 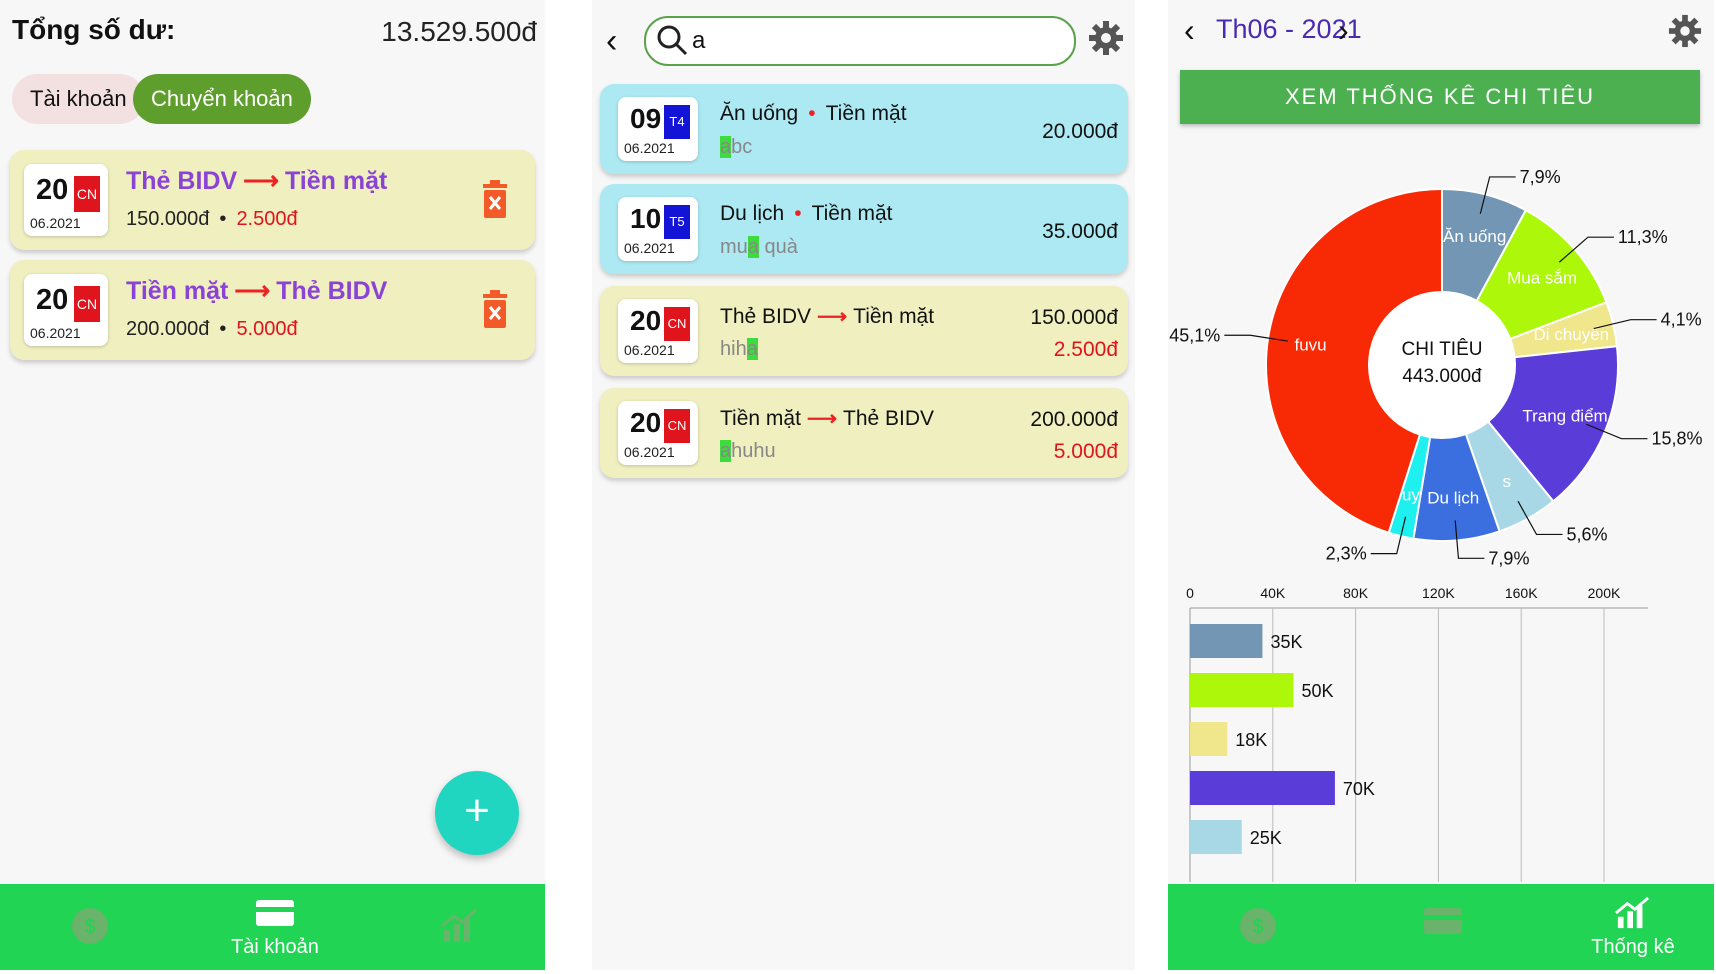 I want to click on previous-month-chevron-icon: ‹, so click(x=1189, y=30).